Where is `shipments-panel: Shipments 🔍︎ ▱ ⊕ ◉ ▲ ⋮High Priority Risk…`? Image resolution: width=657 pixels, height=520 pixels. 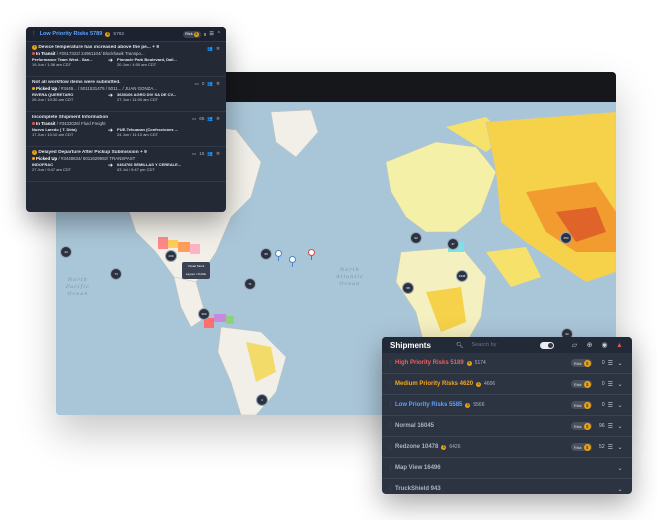 shipments-panel: Shipments 🔍︎ ▱ ⊕ ◉ ▲ ⋮High Priority Risk… is located at coordinates (507, 415).